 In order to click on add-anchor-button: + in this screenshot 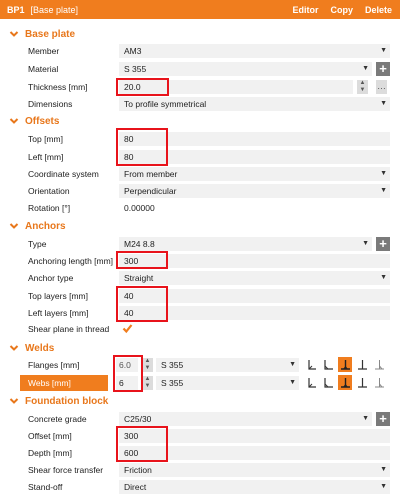, I will do `click(383, 244)`.